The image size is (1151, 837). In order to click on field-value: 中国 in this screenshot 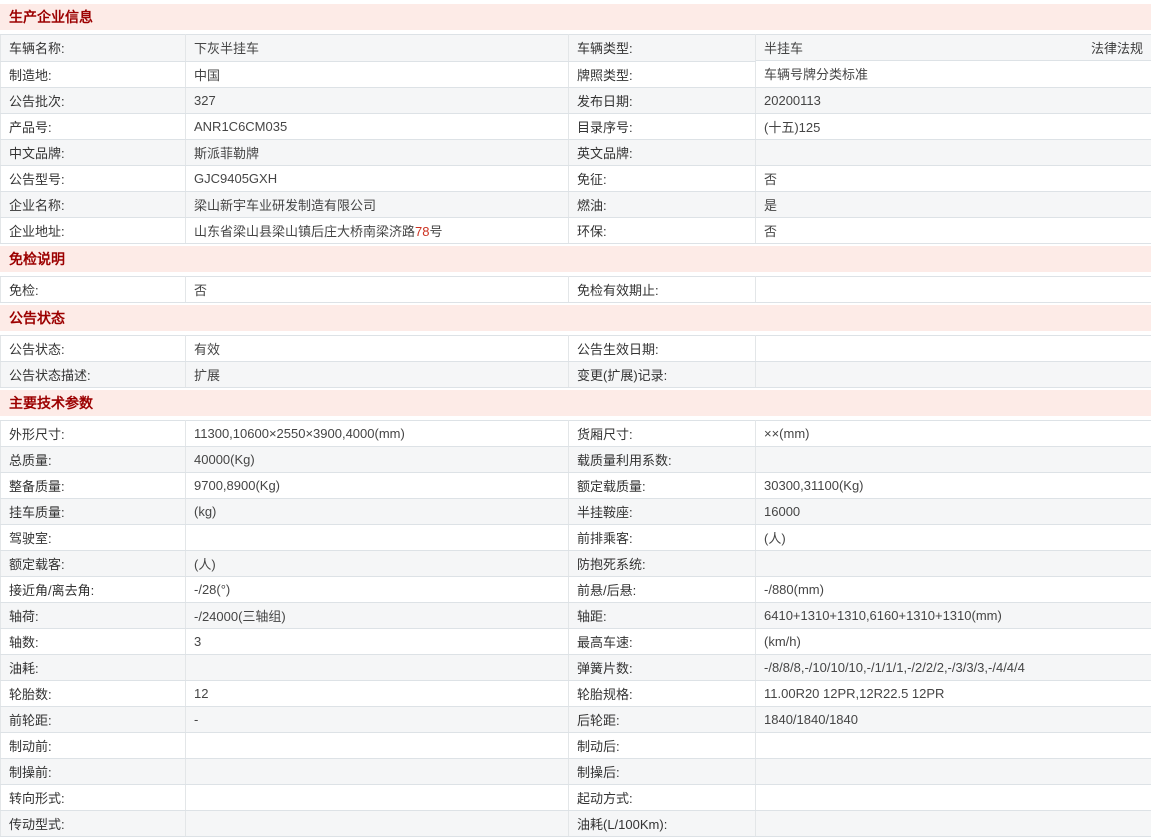, I will do `click(377, 74)`.